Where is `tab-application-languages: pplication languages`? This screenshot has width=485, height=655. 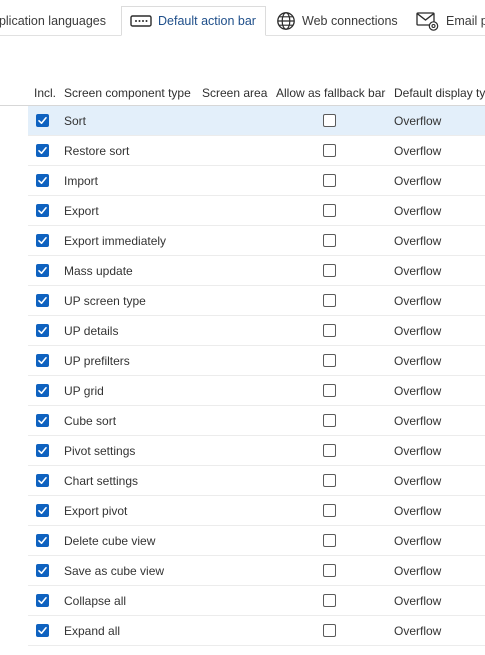
tab-application-languages: pplication languages is located at coordinates (55, 20).